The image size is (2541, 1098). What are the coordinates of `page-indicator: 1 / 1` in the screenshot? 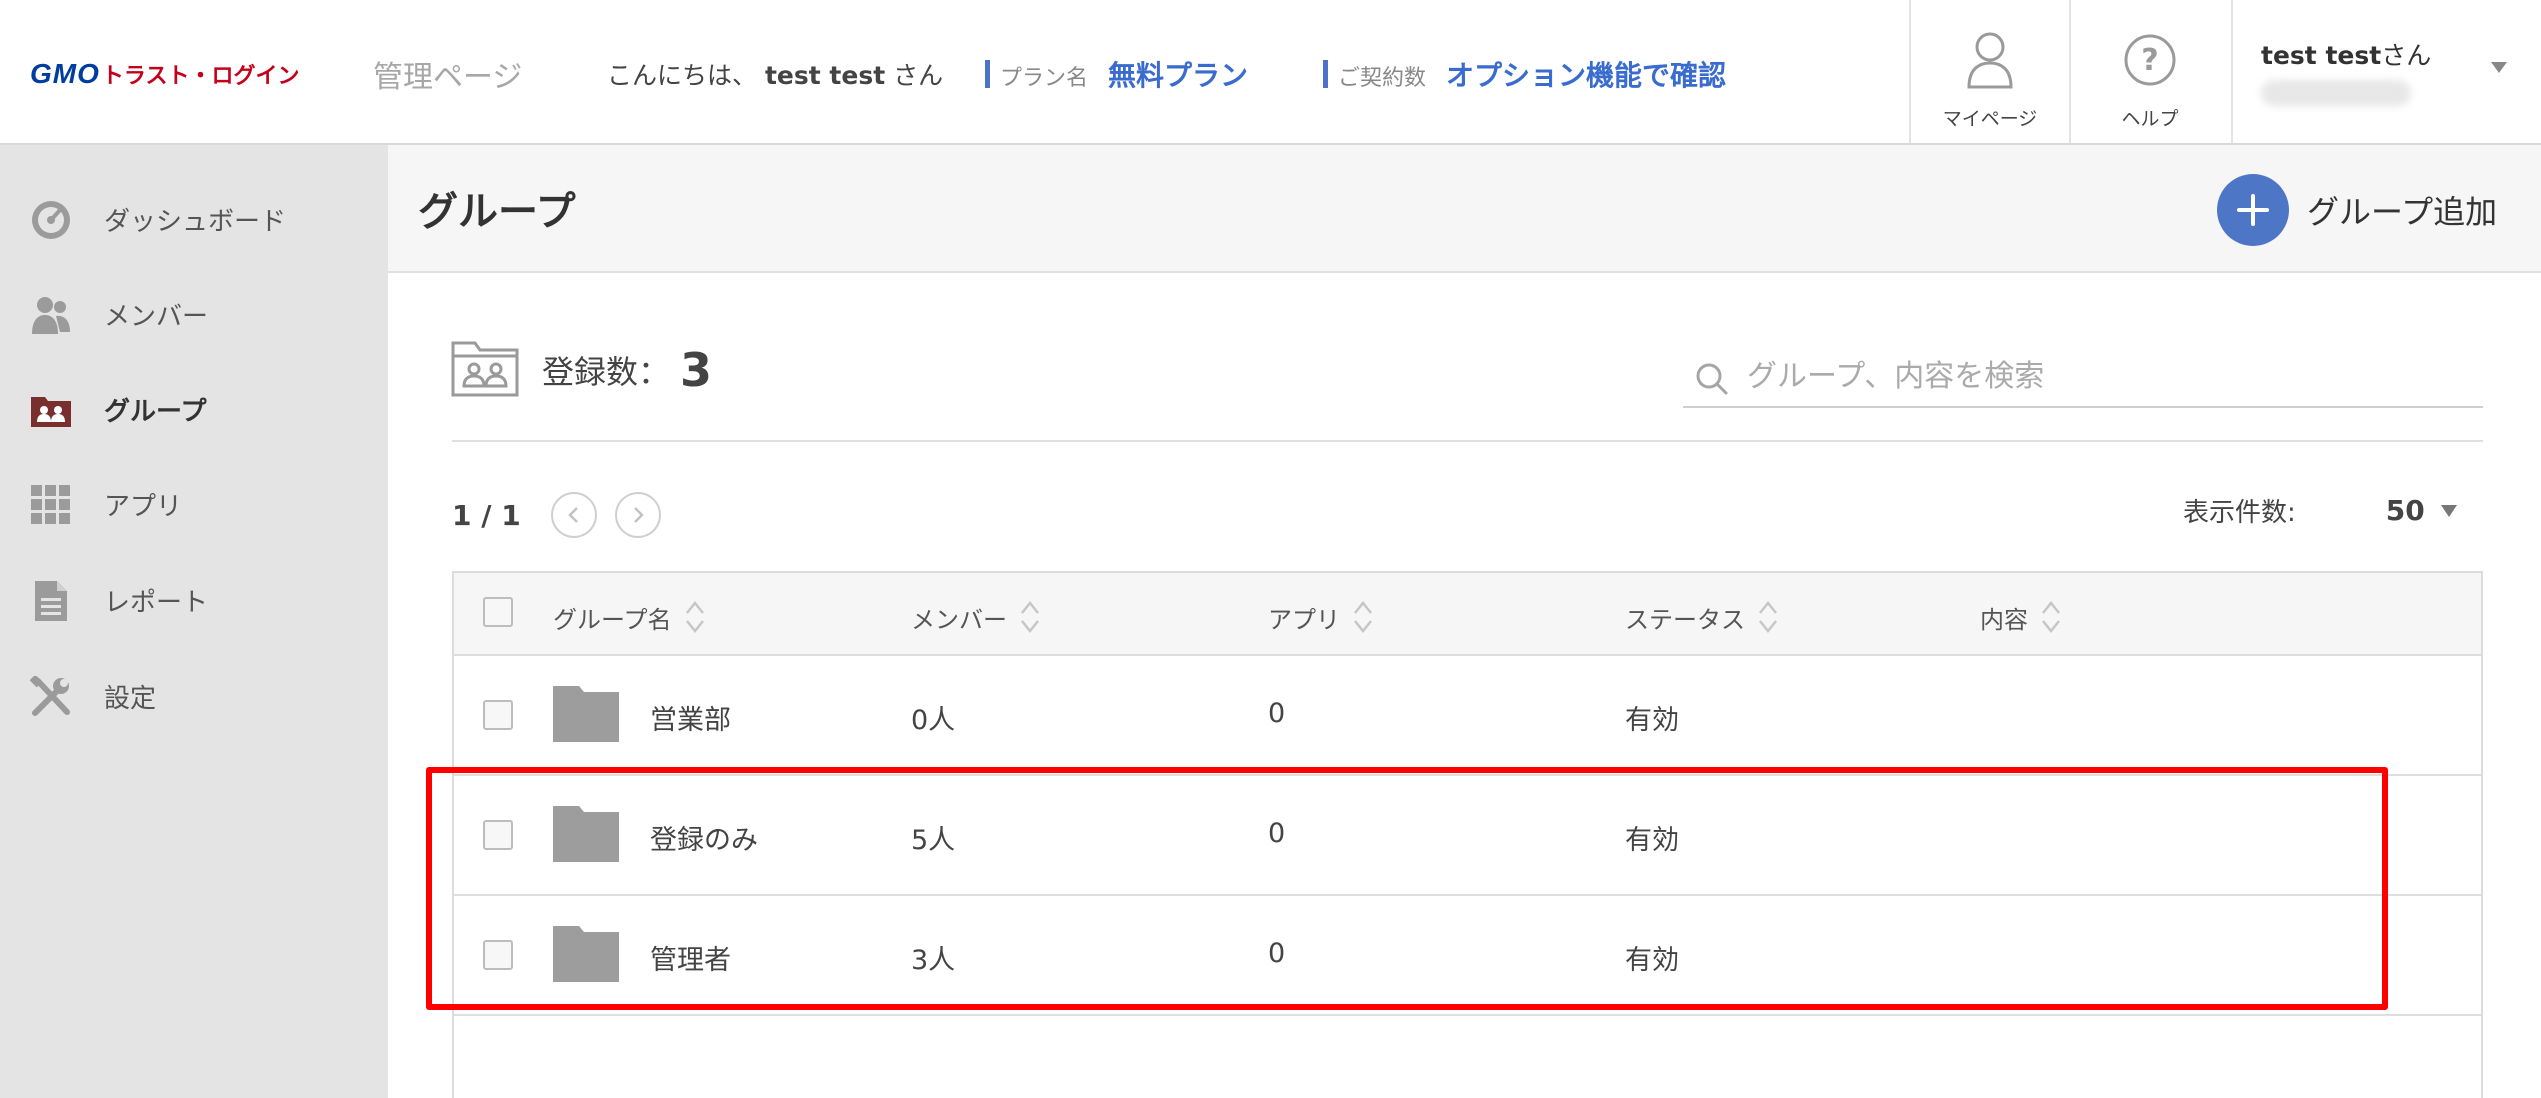 It's located at (486, 515).